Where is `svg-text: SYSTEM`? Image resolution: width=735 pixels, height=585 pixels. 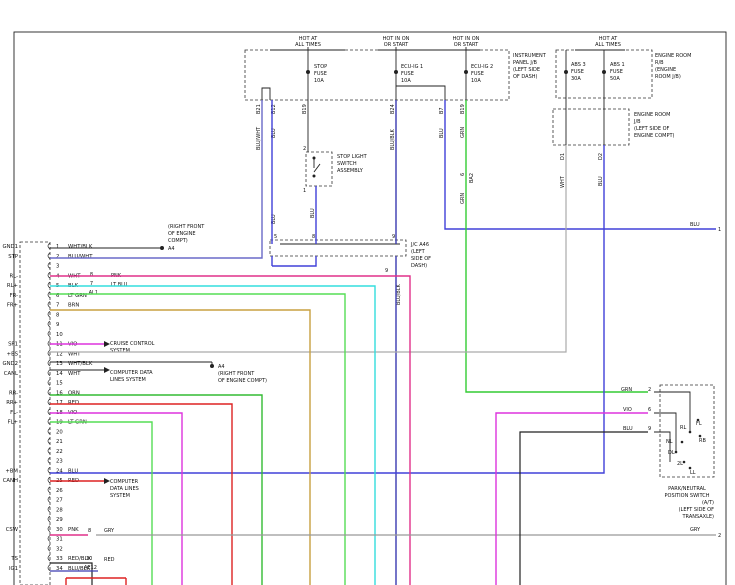
svg-text: SYSTEM is located at coordinates (120, 351).